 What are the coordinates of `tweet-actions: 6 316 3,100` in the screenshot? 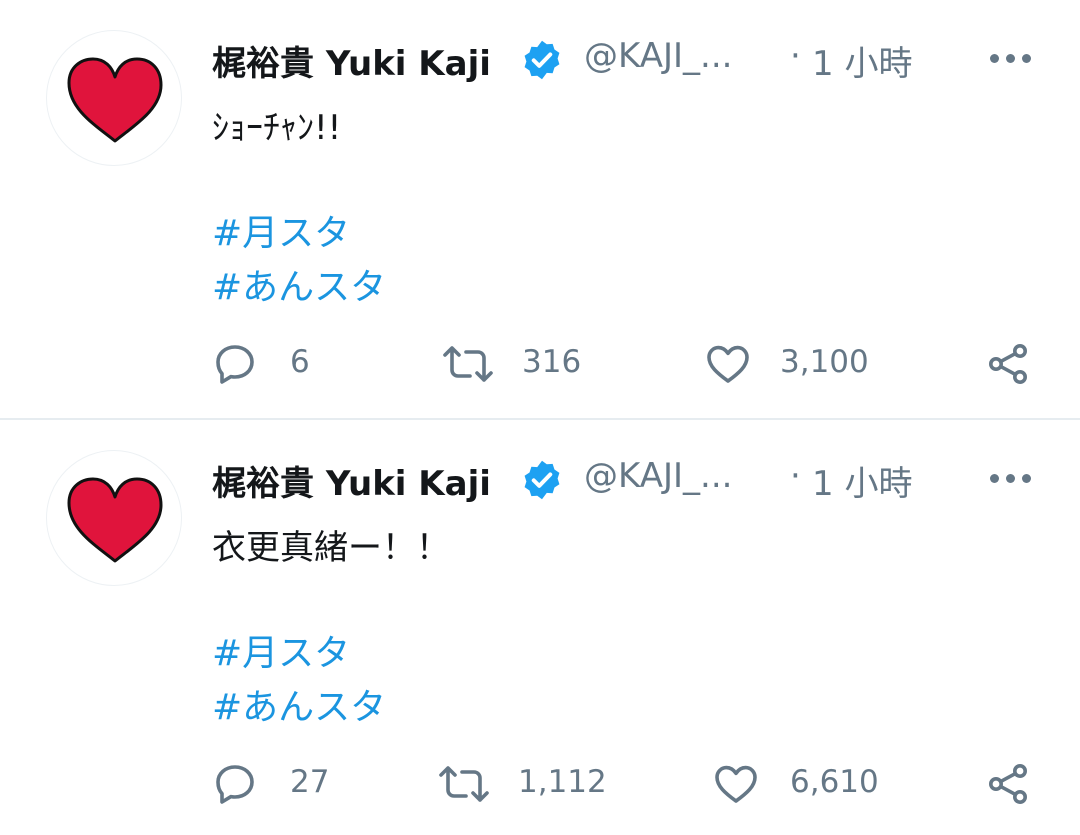 It's located at (627, 365).